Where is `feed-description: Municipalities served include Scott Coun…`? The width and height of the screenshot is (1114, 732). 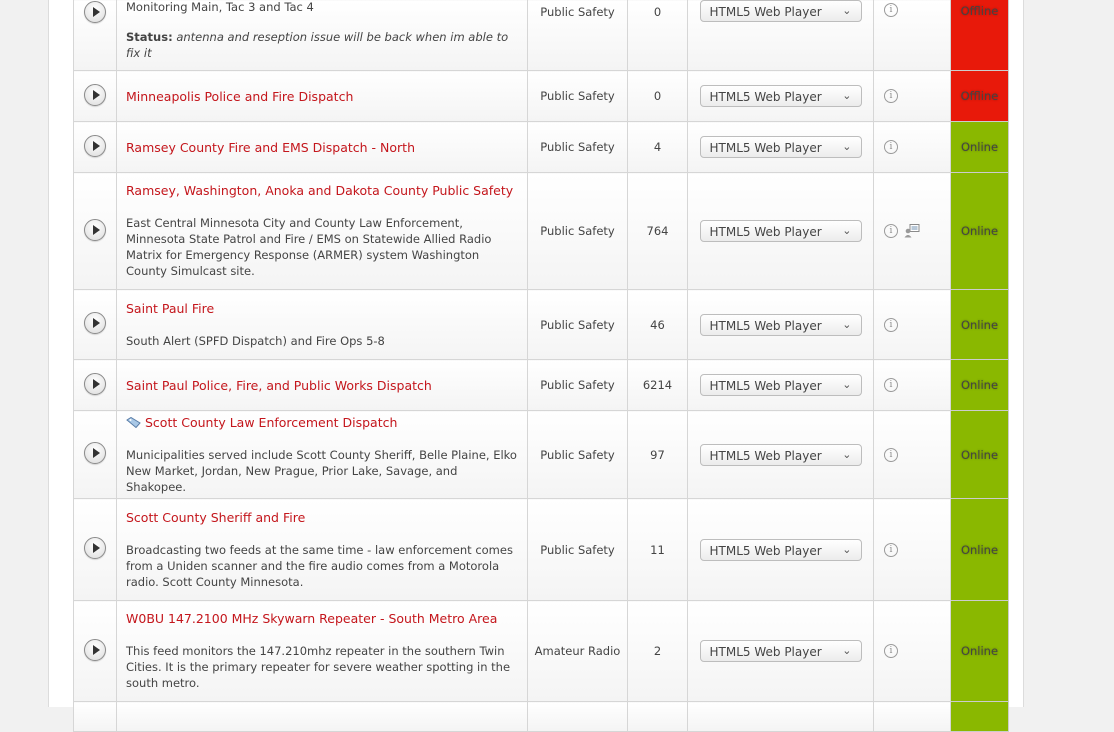
feed-description: Municipalities served include Scott Coun… is located at coordinates (321, 470).